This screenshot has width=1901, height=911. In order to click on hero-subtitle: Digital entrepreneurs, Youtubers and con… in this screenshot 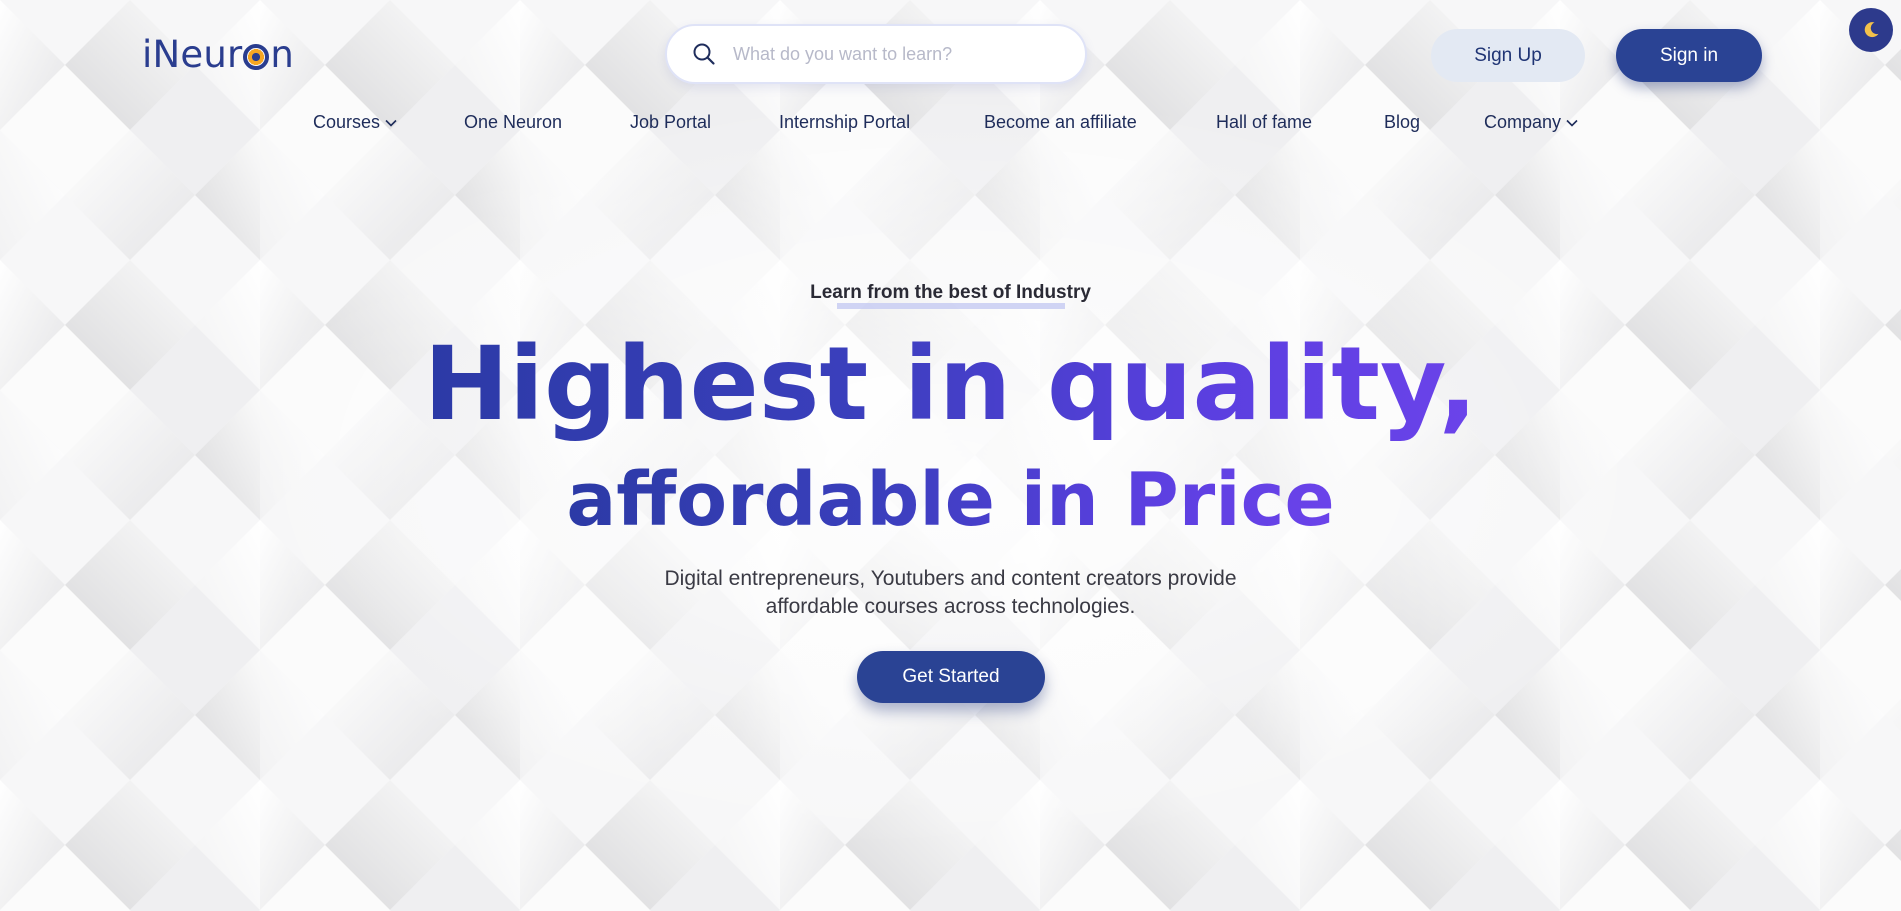, I will do `click(950, 593)`.